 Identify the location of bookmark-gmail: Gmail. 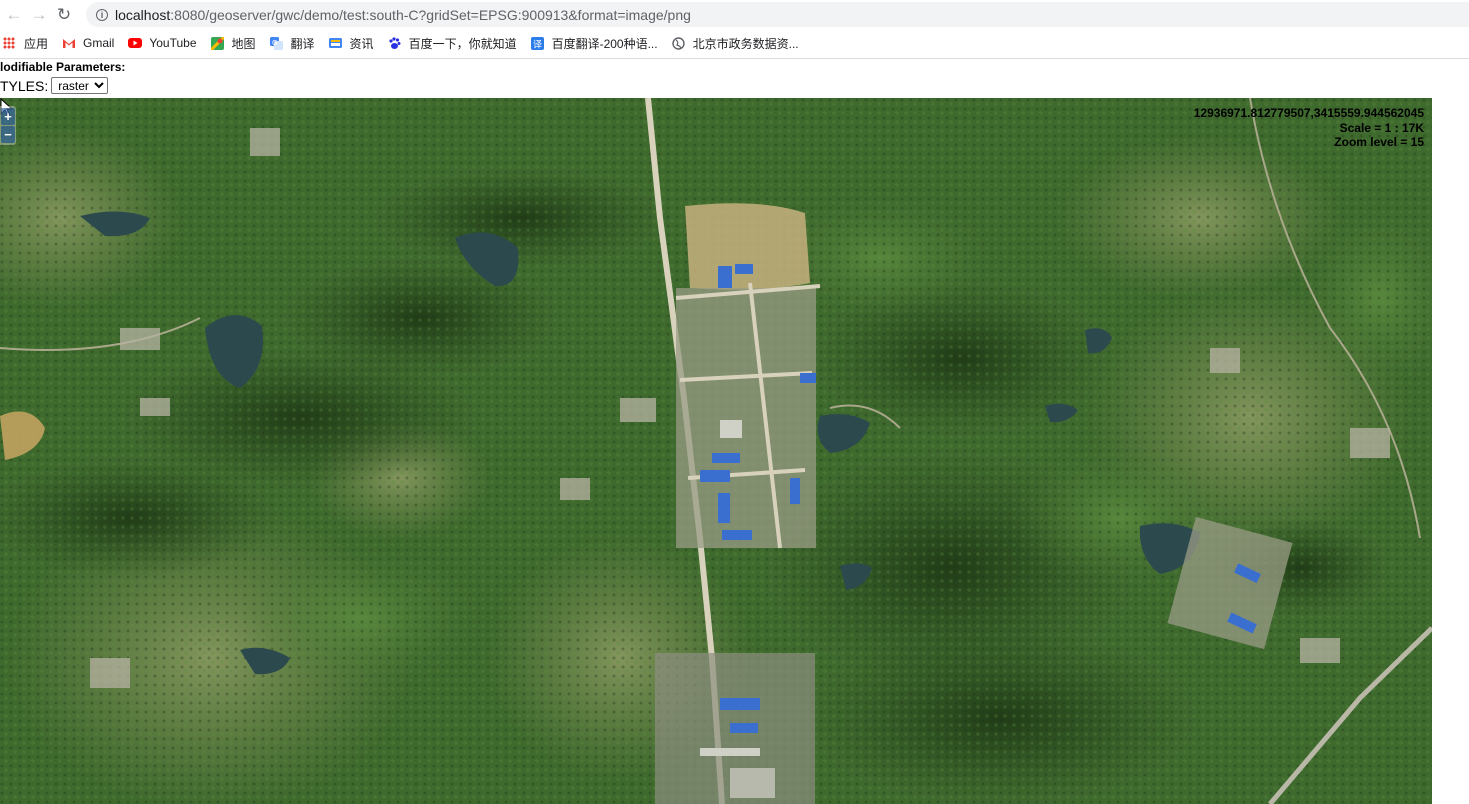
(88, 43).